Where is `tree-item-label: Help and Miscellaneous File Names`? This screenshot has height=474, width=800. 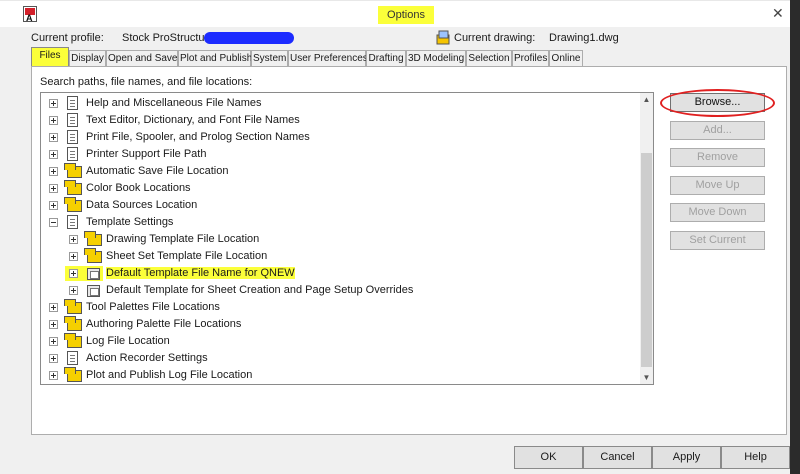 tree-item-label: Help and Miscellaneous File Names is located at coordinates (174, 103).